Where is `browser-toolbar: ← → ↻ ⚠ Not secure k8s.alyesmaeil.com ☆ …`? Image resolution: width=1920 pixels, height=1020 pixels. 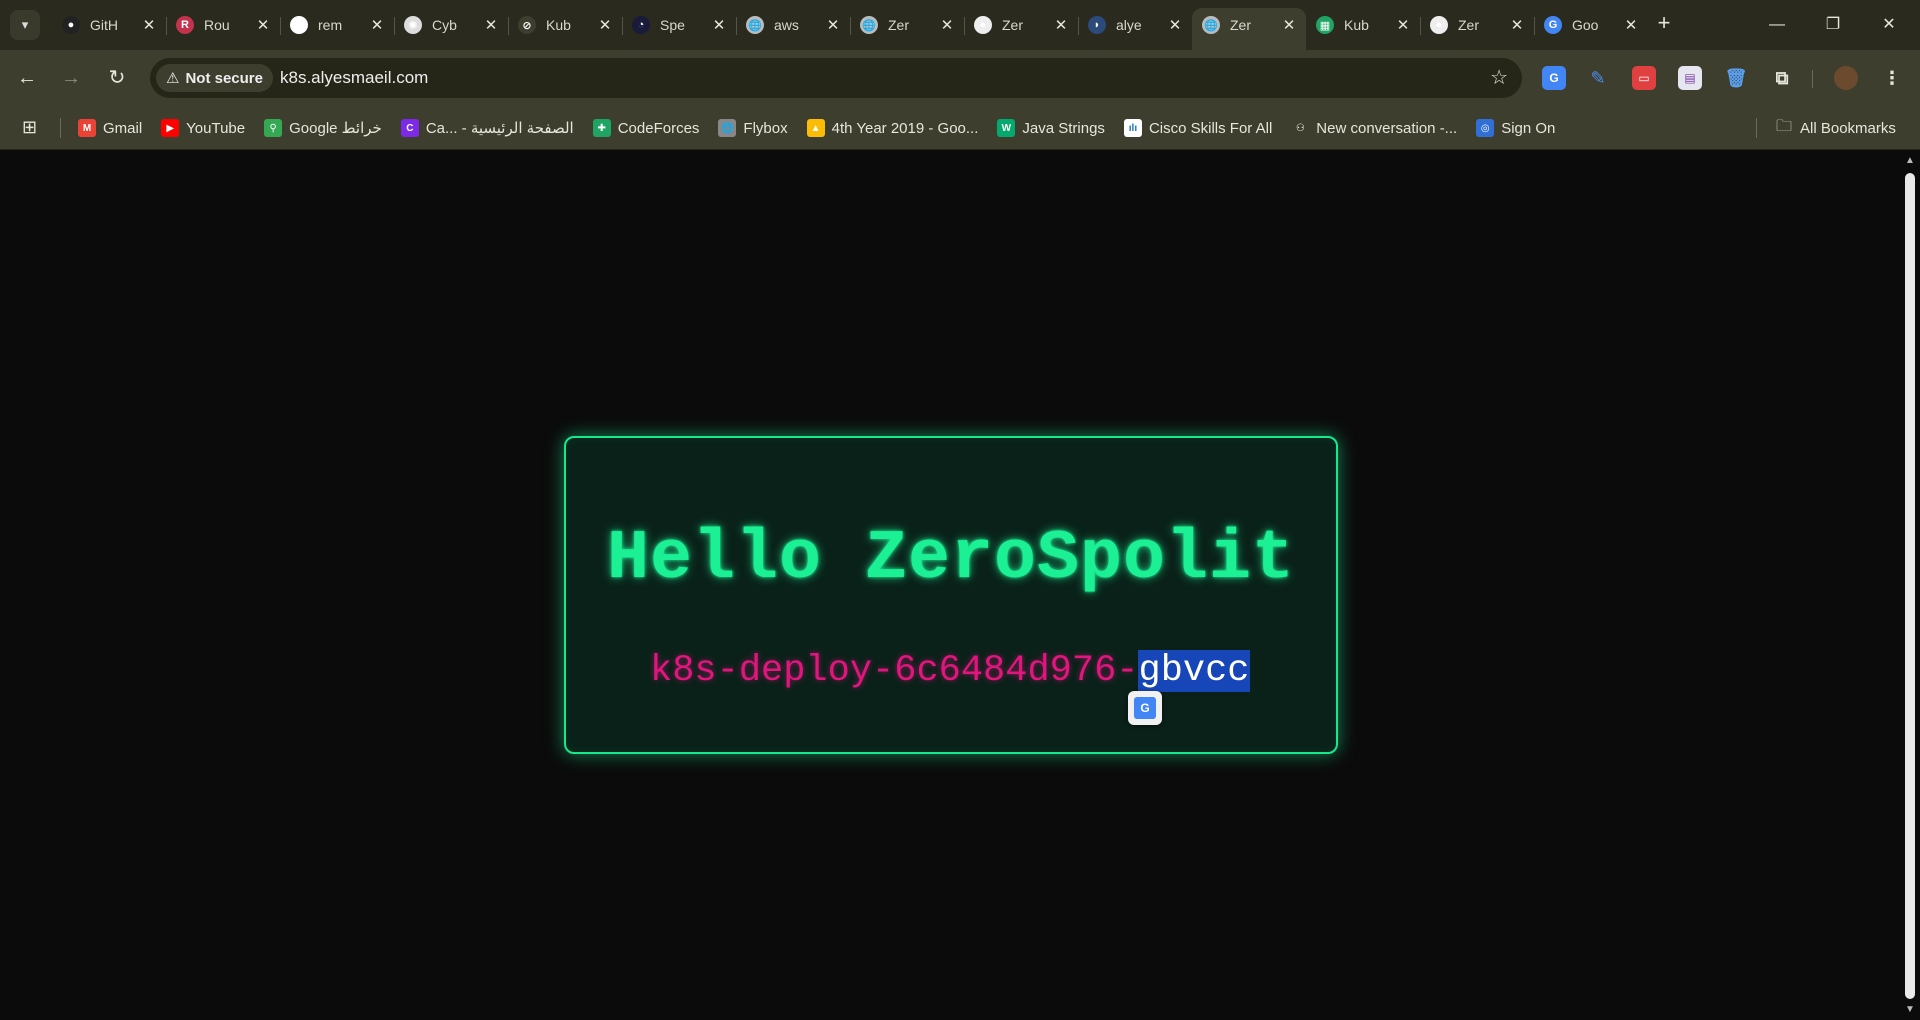
browser-toolbar: ← → ↻ ⚠ Not secure k8s.alyesmaeil.com ☆ … is located at coordinates (960, 78).